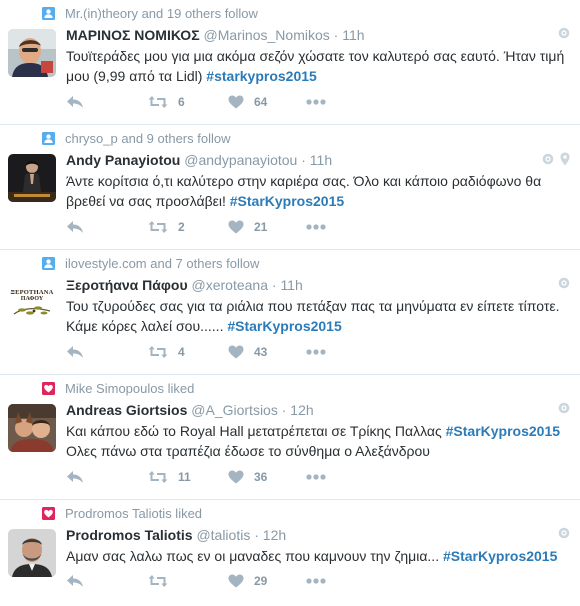  What do you see at coordinates (261, 581) in the screenshot?
I see `like-count: 29` at bounding box center [261, 581].